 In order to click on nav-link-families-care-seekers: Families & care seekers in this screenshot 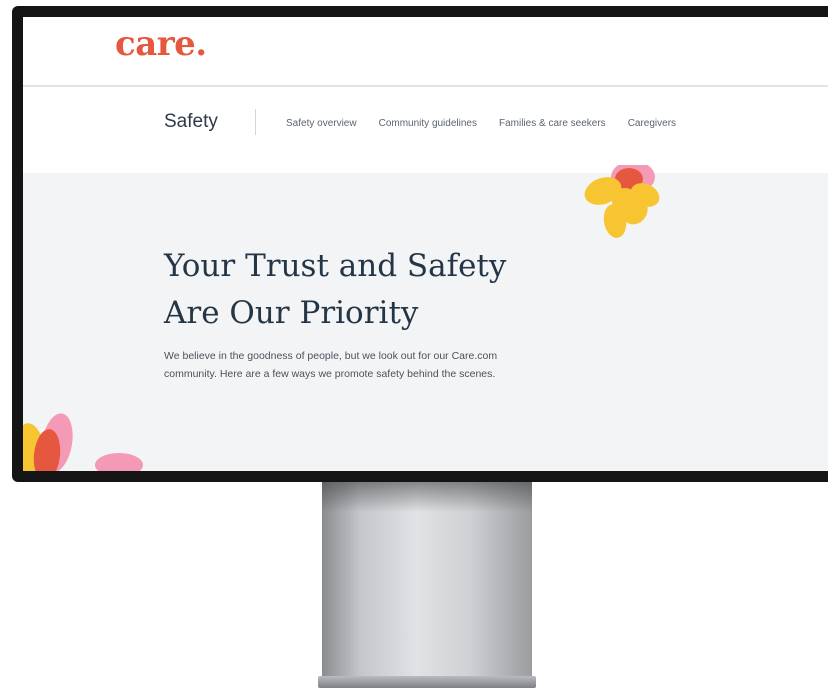, I will do `click(552, 123)`.